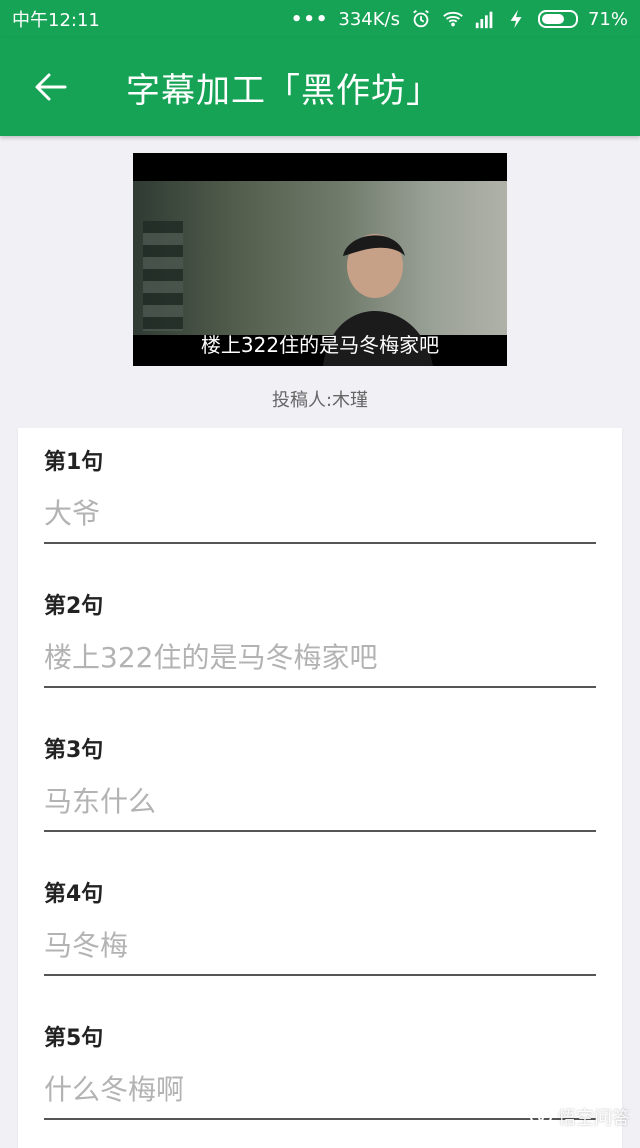 The image size is (640, 1148). I want to click on back-button, so click(51, 87).